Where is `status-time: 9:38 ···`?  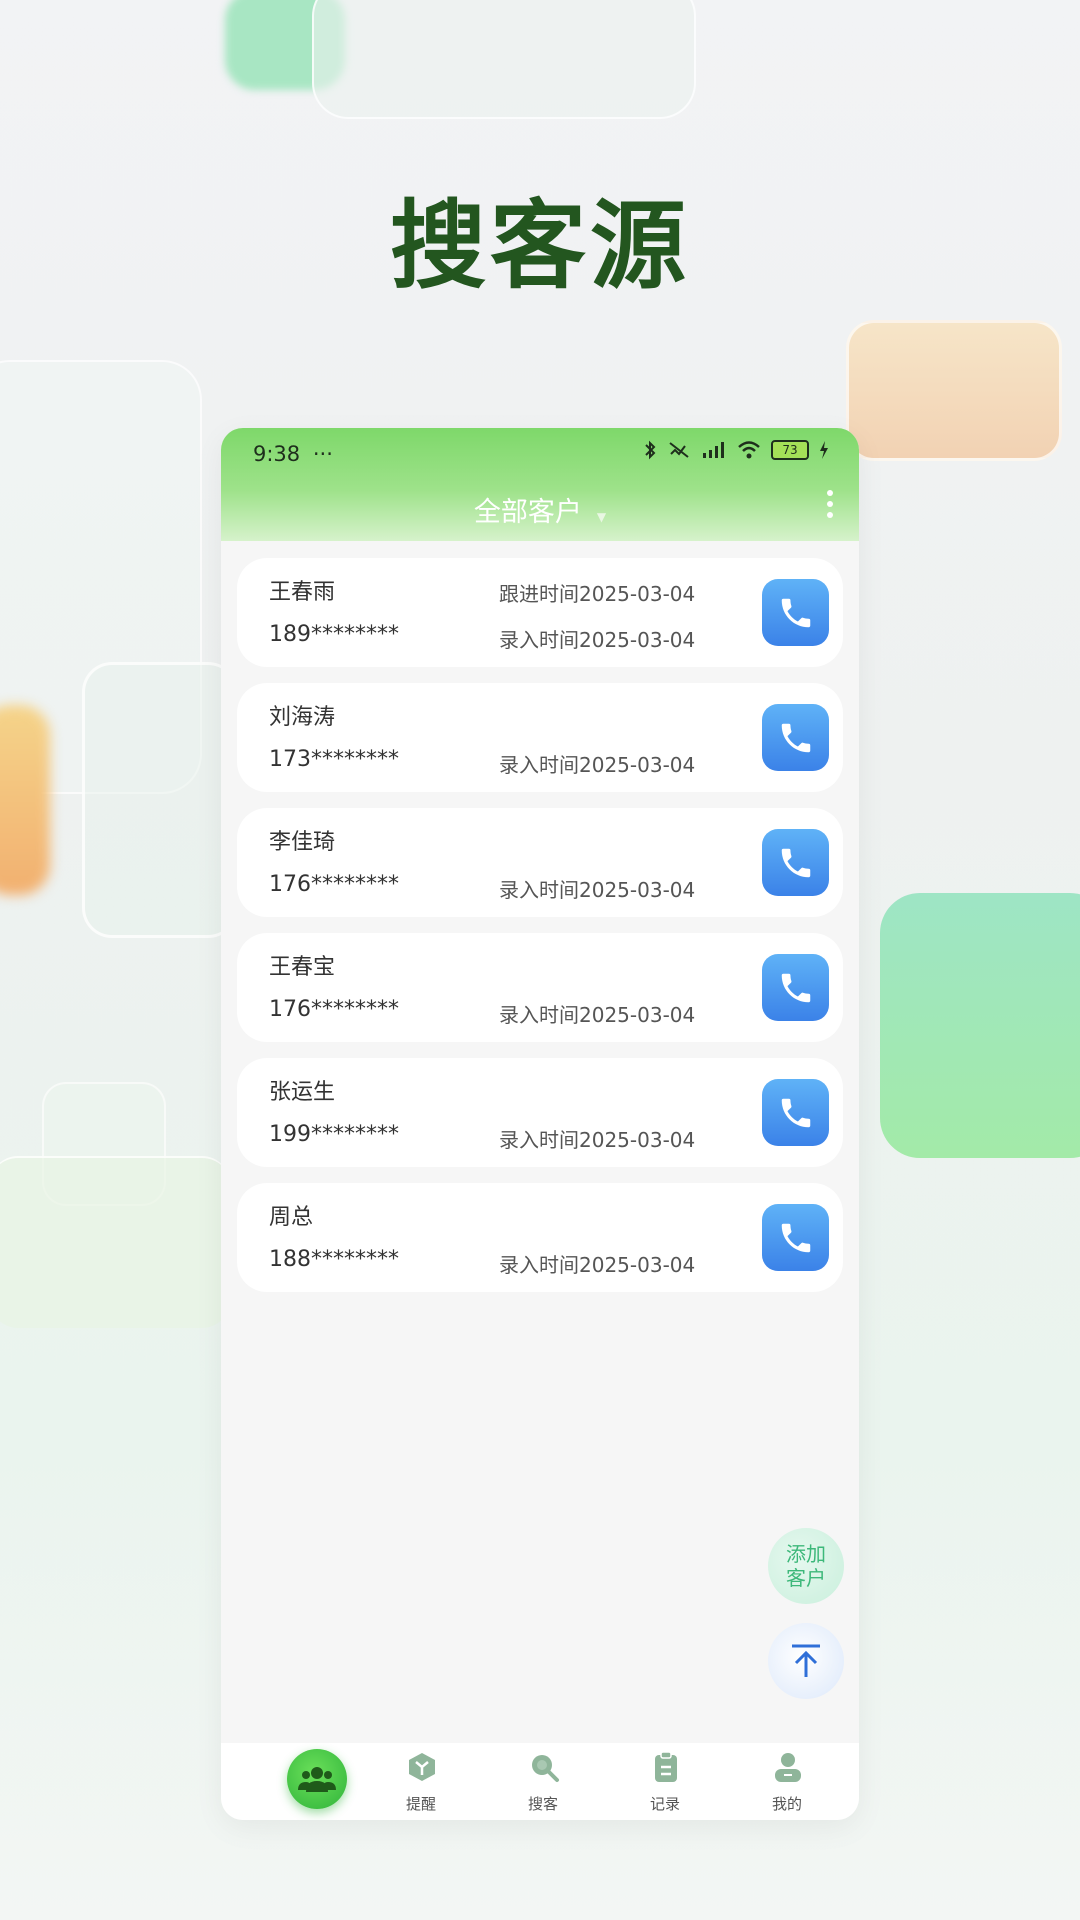
status-time: 9:38 ··· is located at coordinates (293, 454).